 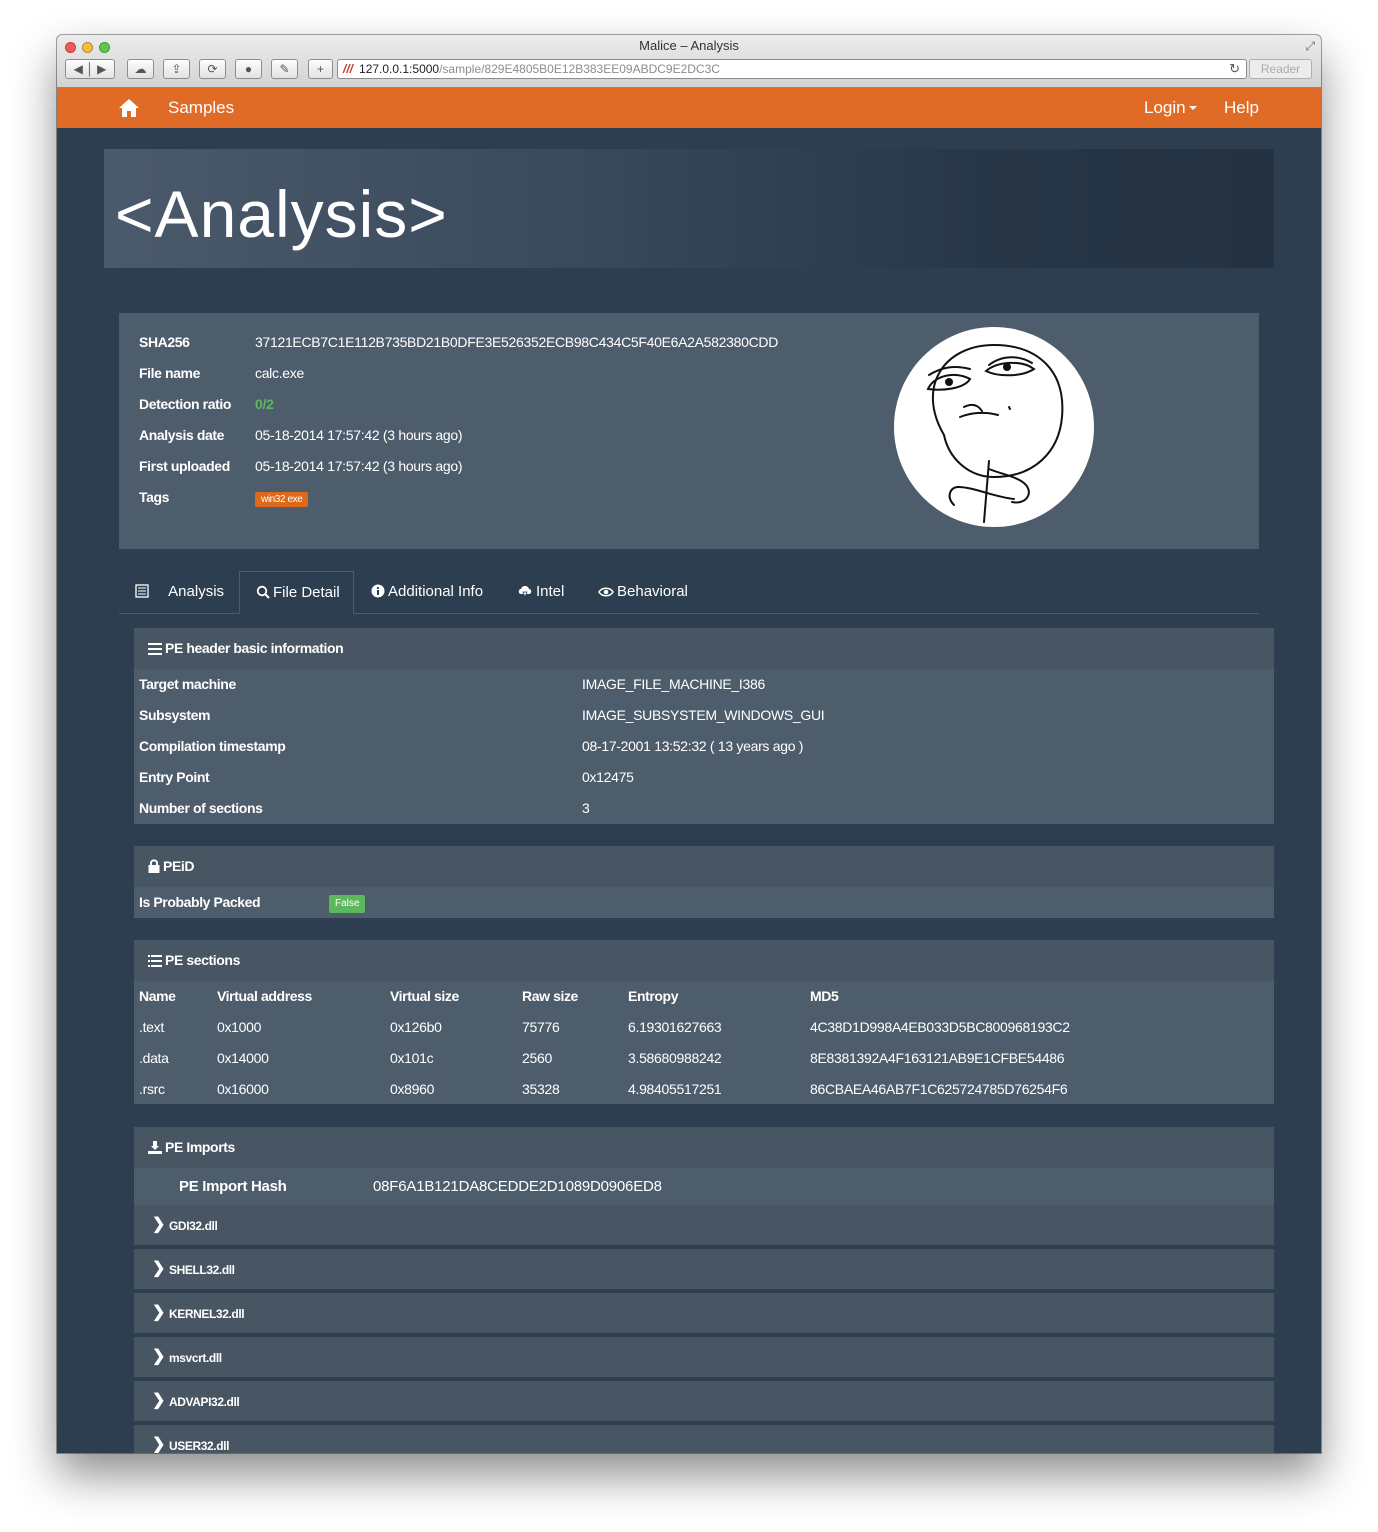 I want to click on wrench-icon: ✎, so click(x=284, y=69).